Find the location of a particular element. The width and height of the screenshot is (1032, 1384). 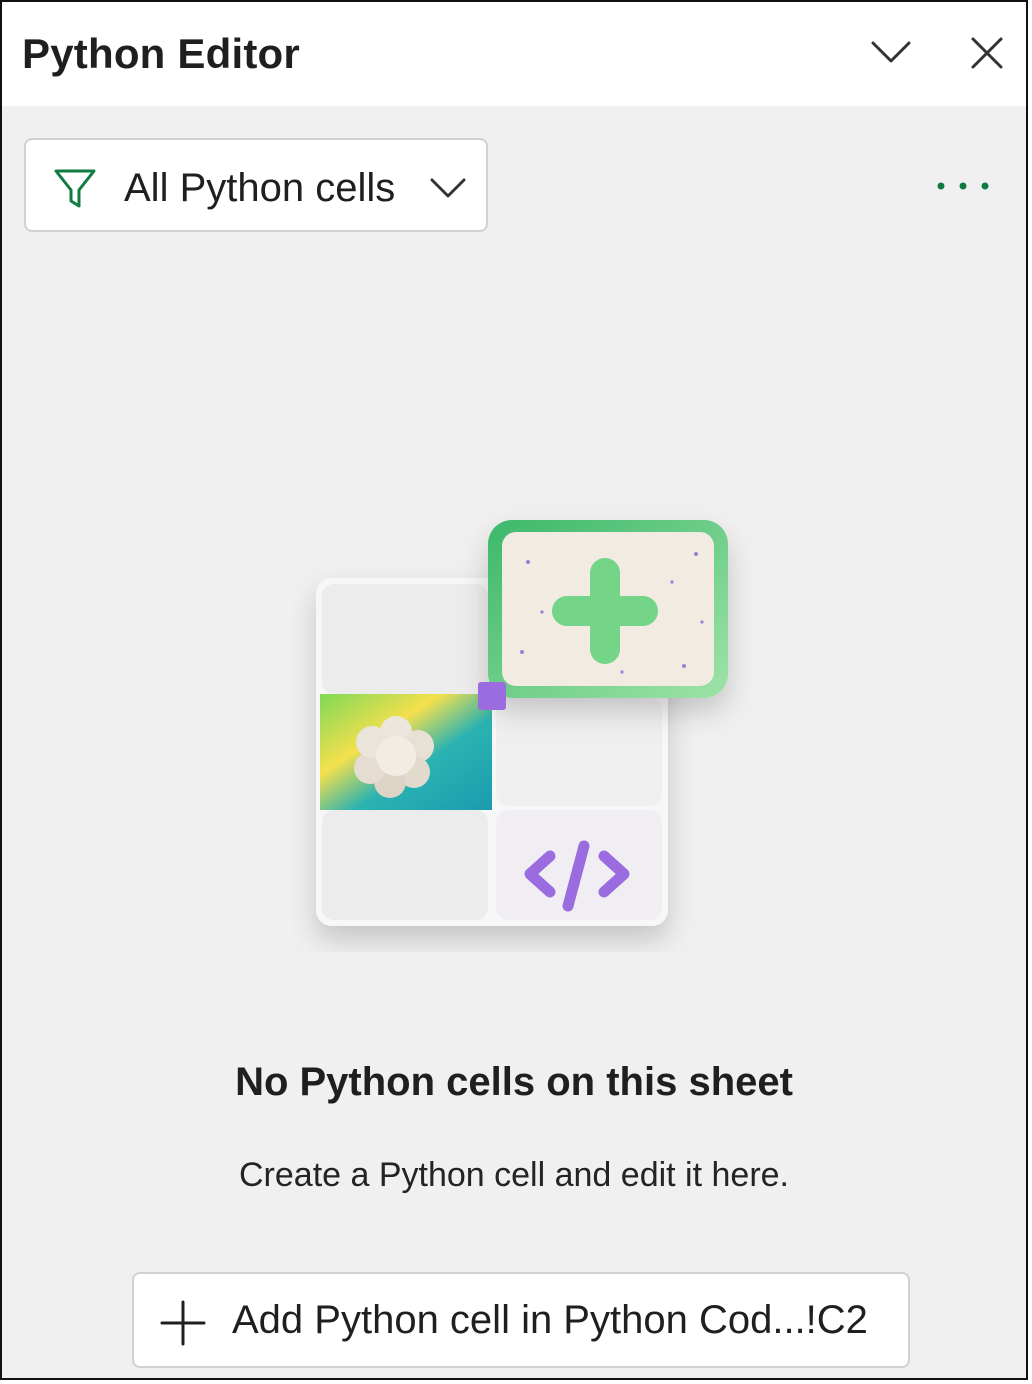

add-python-cell-button: Add Python cell in Python Cod...!C2 is located at coordinates (521, 1320).